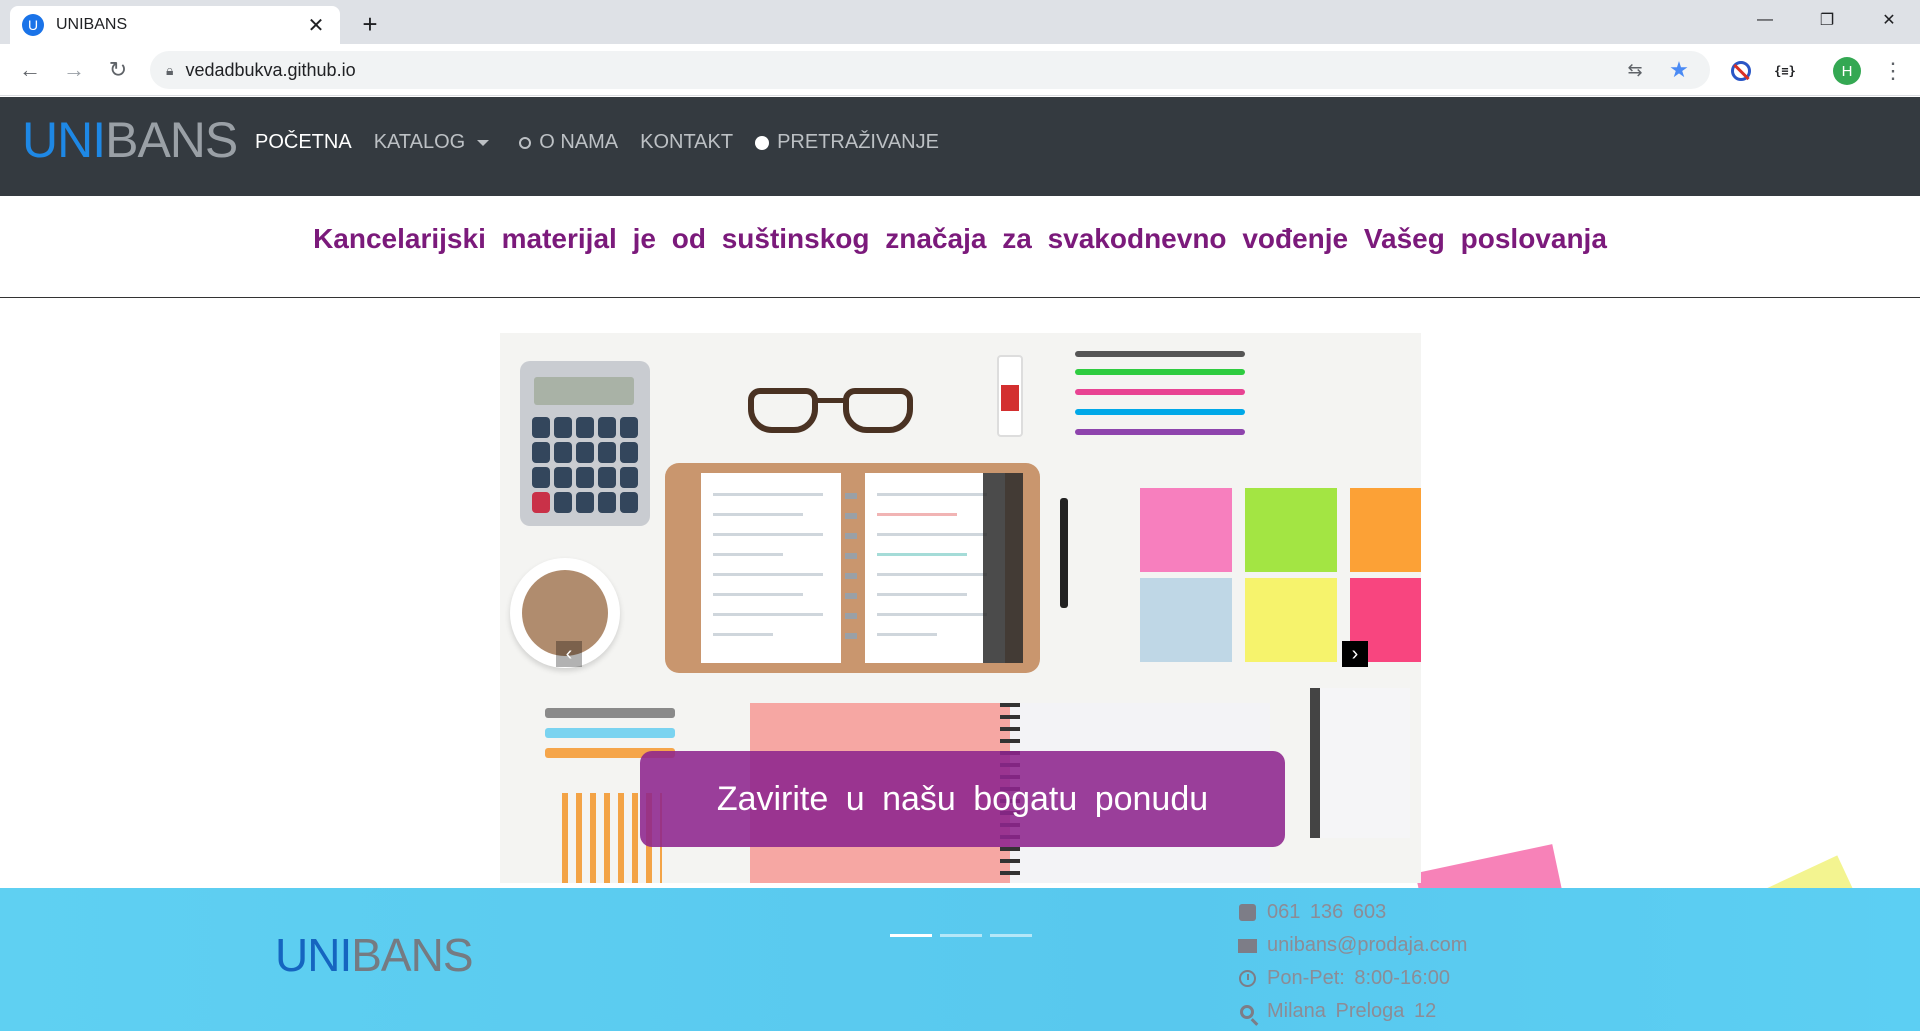 The height and width of the screenshot is (1031, 1920). Describe the element at coordinates (303, 142) in the screenshot. I see `nav-home: POČETNA` at that location.